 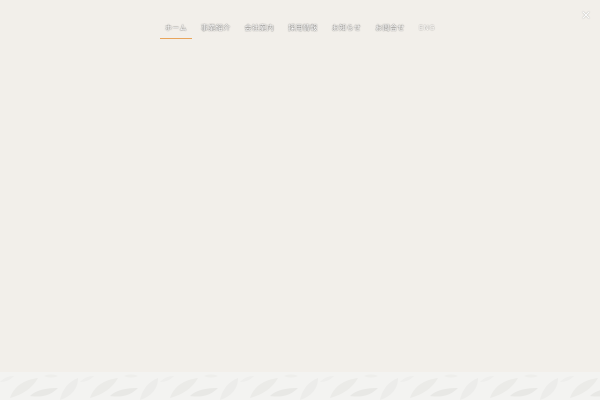 I want to click on nav-item-business: 事業紹介, so click(x=216, y=28).